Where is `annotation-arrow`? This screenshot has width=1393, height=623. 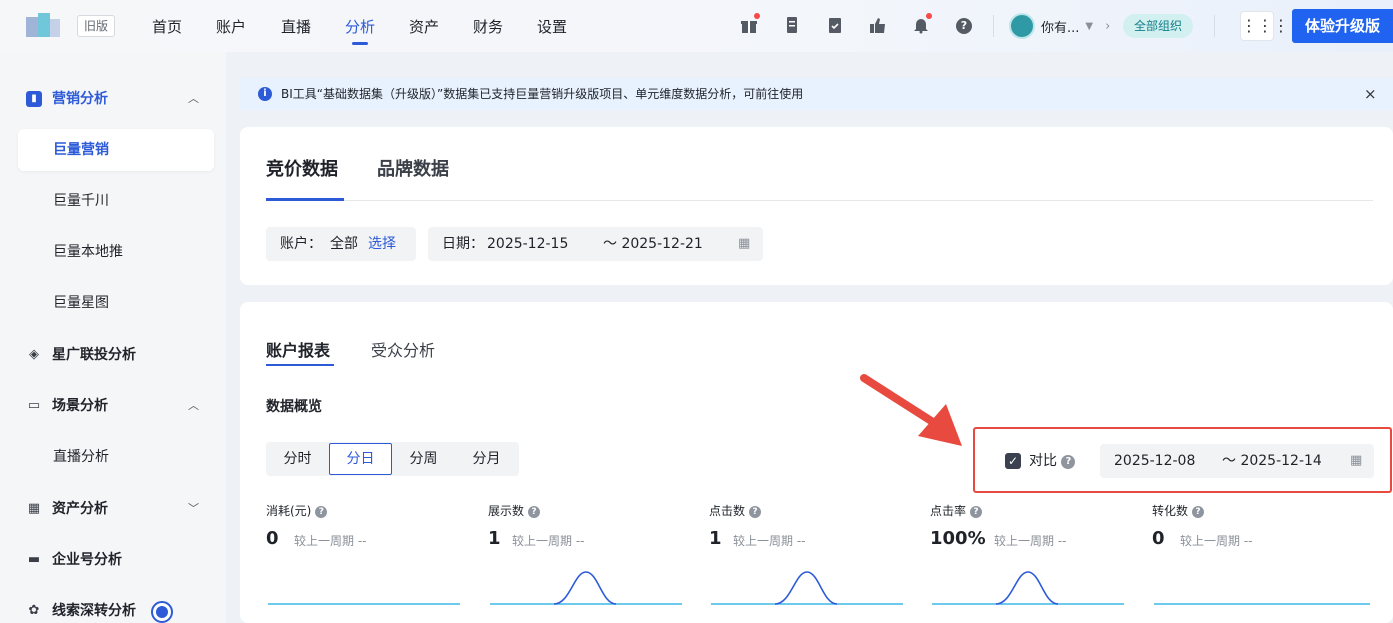
annotation-arrow is located at coordinates (911, 410).